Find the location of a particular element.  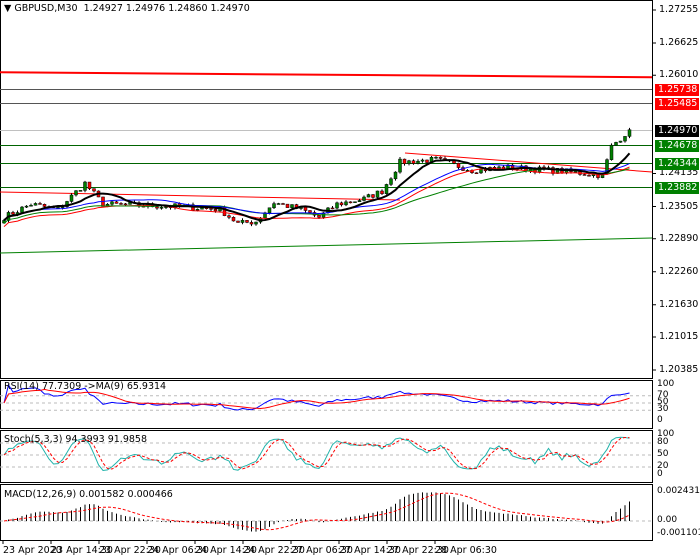

rsi-axis-label: 0 is located at coordinates (660, 420).